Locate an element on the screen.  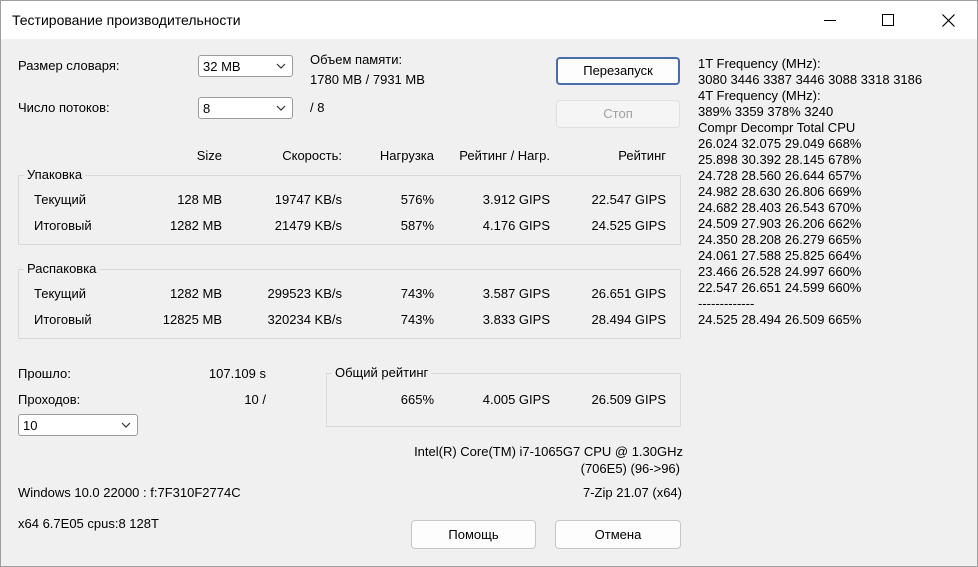
restart-button: Перезапуск is located at coordinates (618, 71).